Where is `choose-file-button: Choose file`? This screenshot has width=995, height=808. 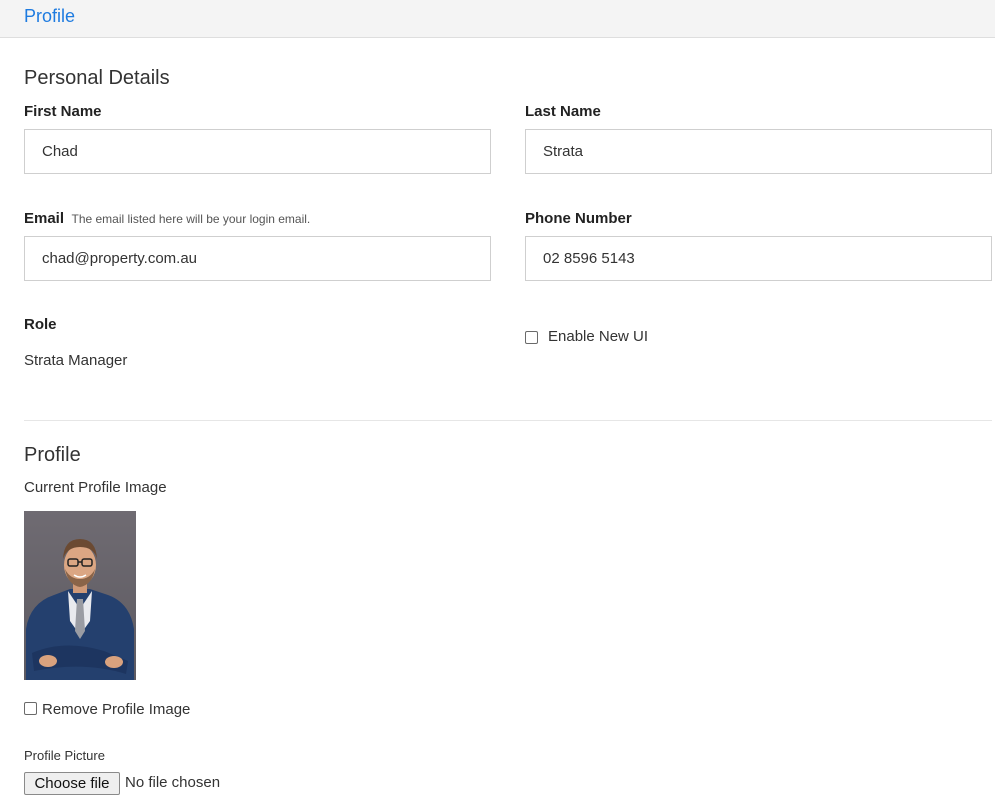
choose-file-button: Choose file is located at coordinates (72, 783).